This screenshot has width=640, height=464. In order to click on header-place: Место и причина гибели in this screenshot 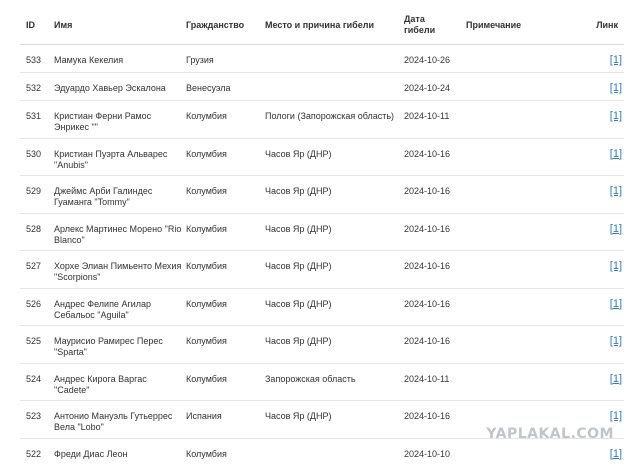, I will do `click(319, 24)`.